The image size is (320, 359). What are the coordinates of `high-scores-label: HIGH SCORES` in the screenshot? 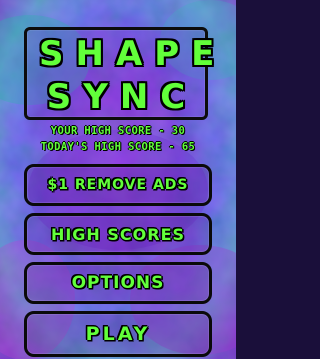 It's located at (118, 234).